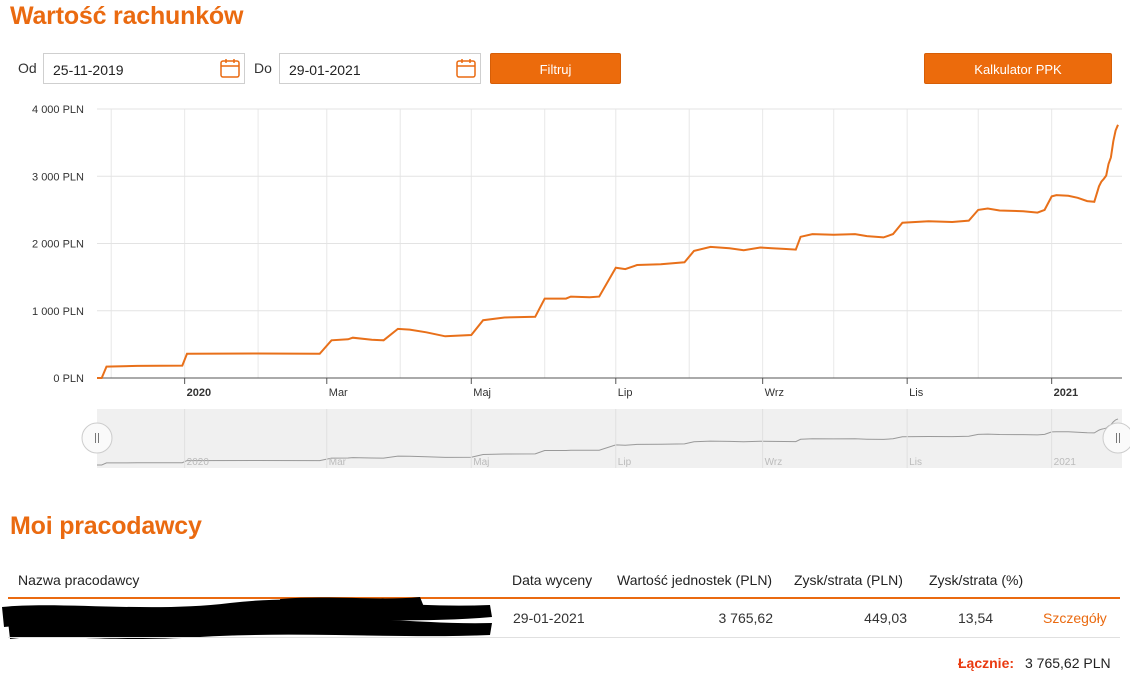 The image size is (1130, 685). What do you see at coordinates (986, 663) in the screenshot?
I see `total-label: Łącznie:` at bounding box center [986, 663].